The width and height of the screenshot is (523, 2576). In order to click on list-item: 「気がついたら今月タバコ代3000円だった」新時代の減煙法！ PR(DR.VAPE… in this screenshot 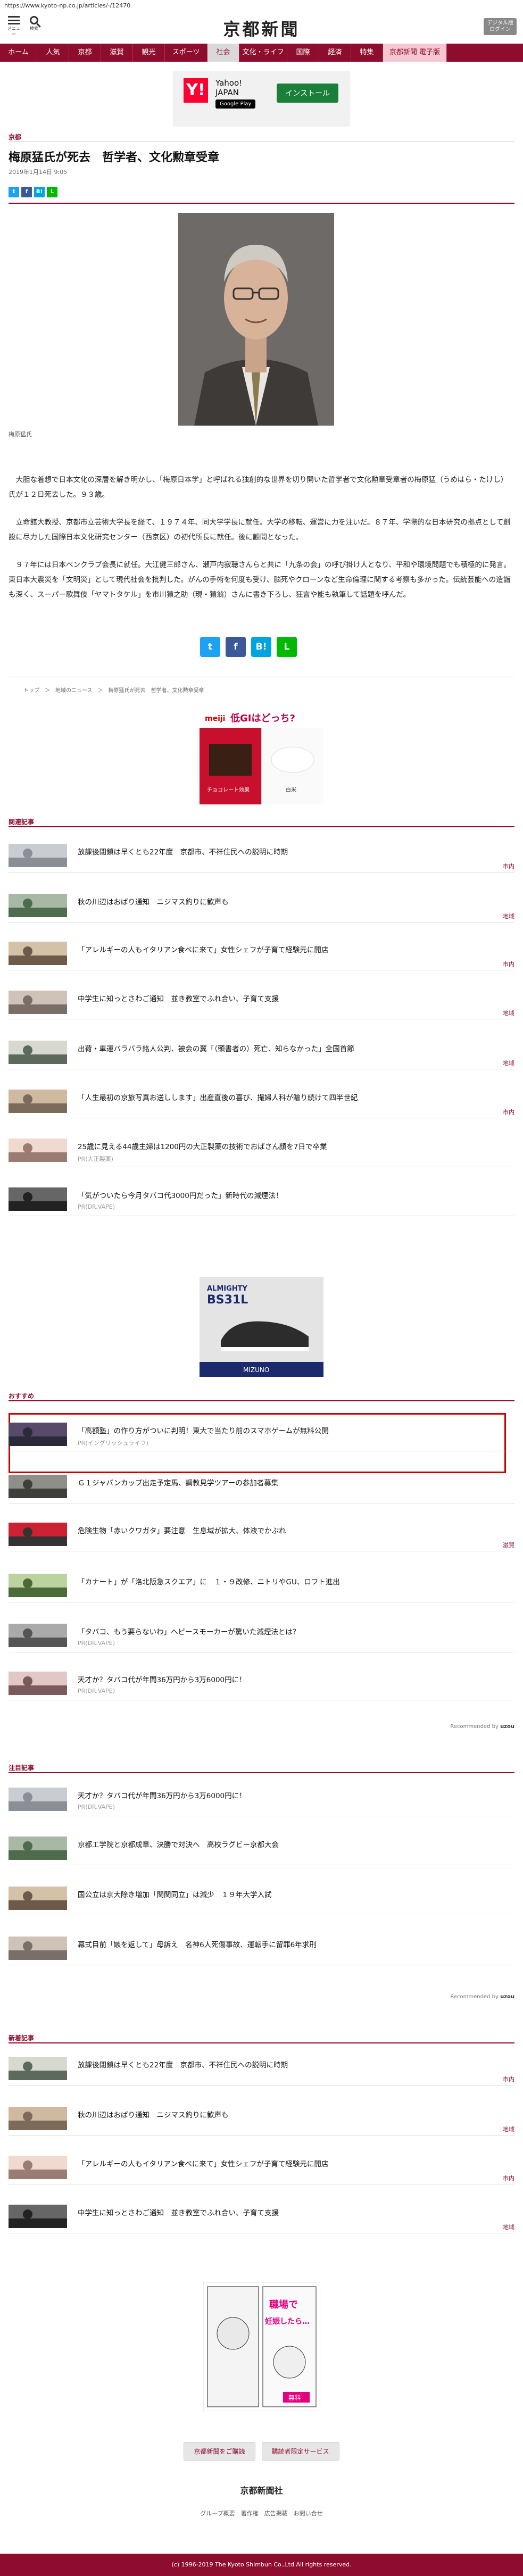, I will do `click(261, 1201)`.